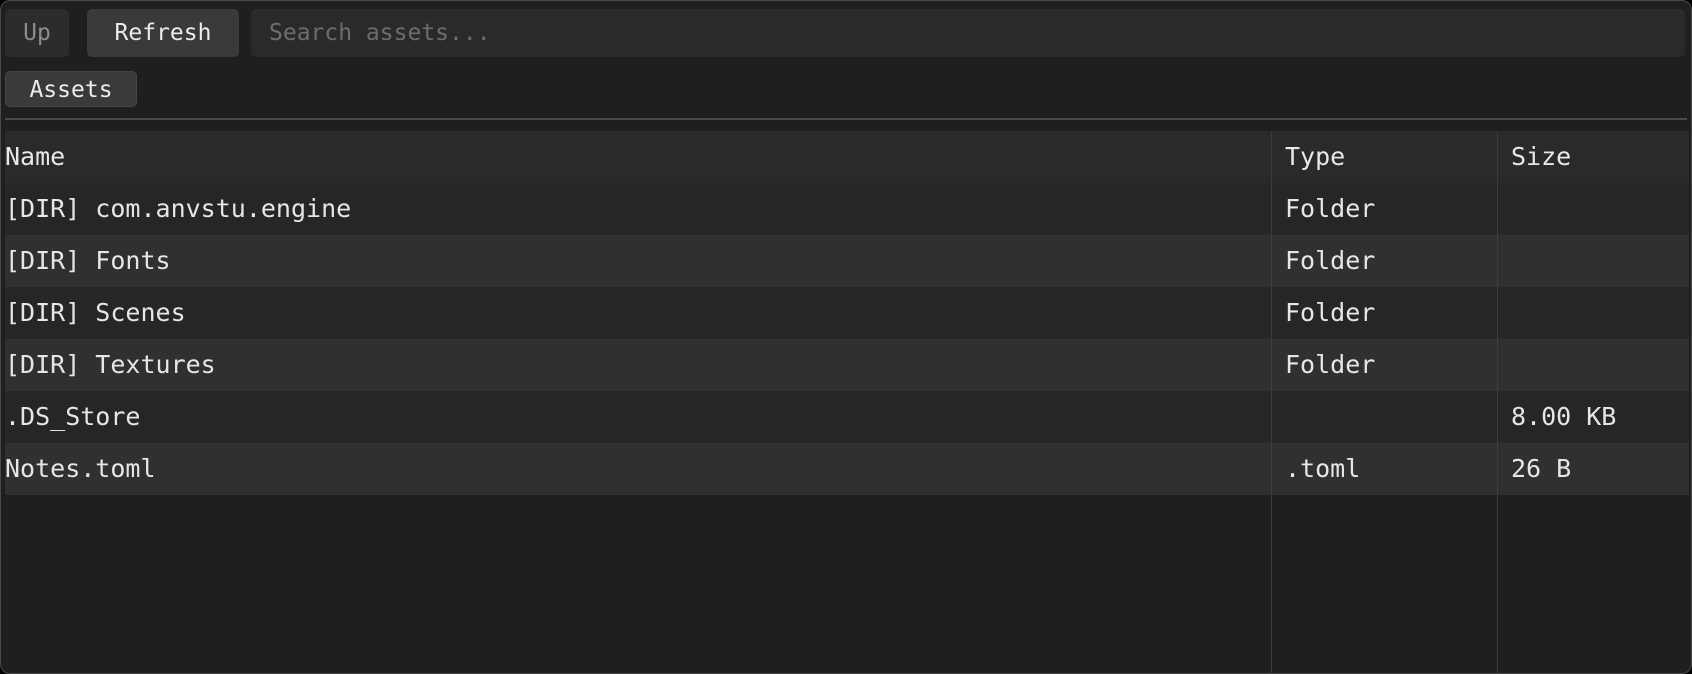 This screenshot has height=674, width=1692. I want to click on column-header-name: Name, so click(635, 157).